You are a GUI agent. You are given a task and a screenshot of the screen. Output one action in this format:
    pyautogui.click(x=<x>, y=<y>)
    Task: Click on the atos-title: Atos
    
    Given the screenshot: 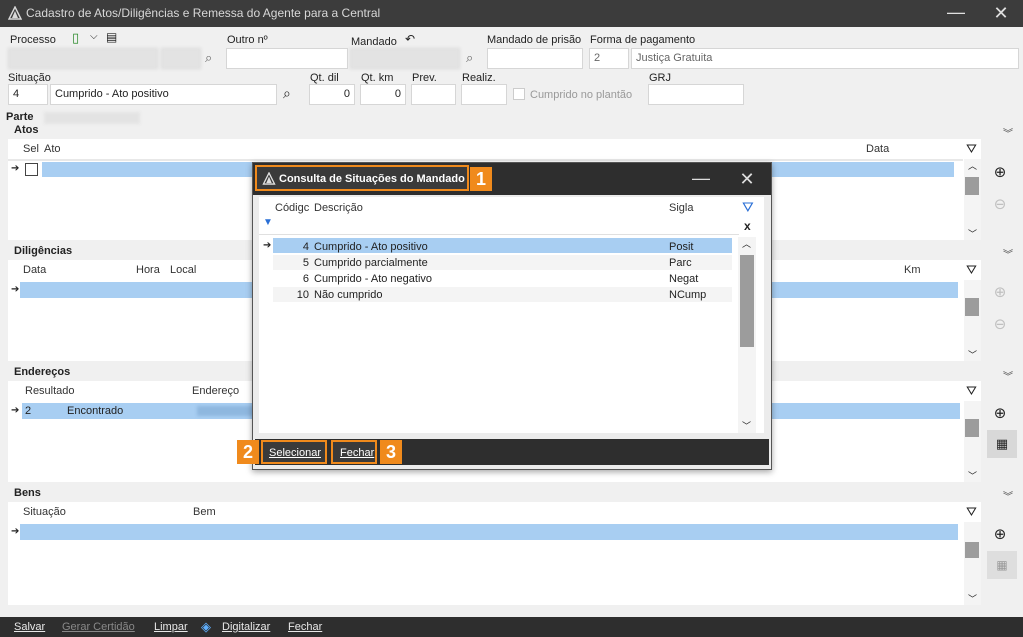 What is the action you would take?
    pyautogui.click(x=26, y=130)
    